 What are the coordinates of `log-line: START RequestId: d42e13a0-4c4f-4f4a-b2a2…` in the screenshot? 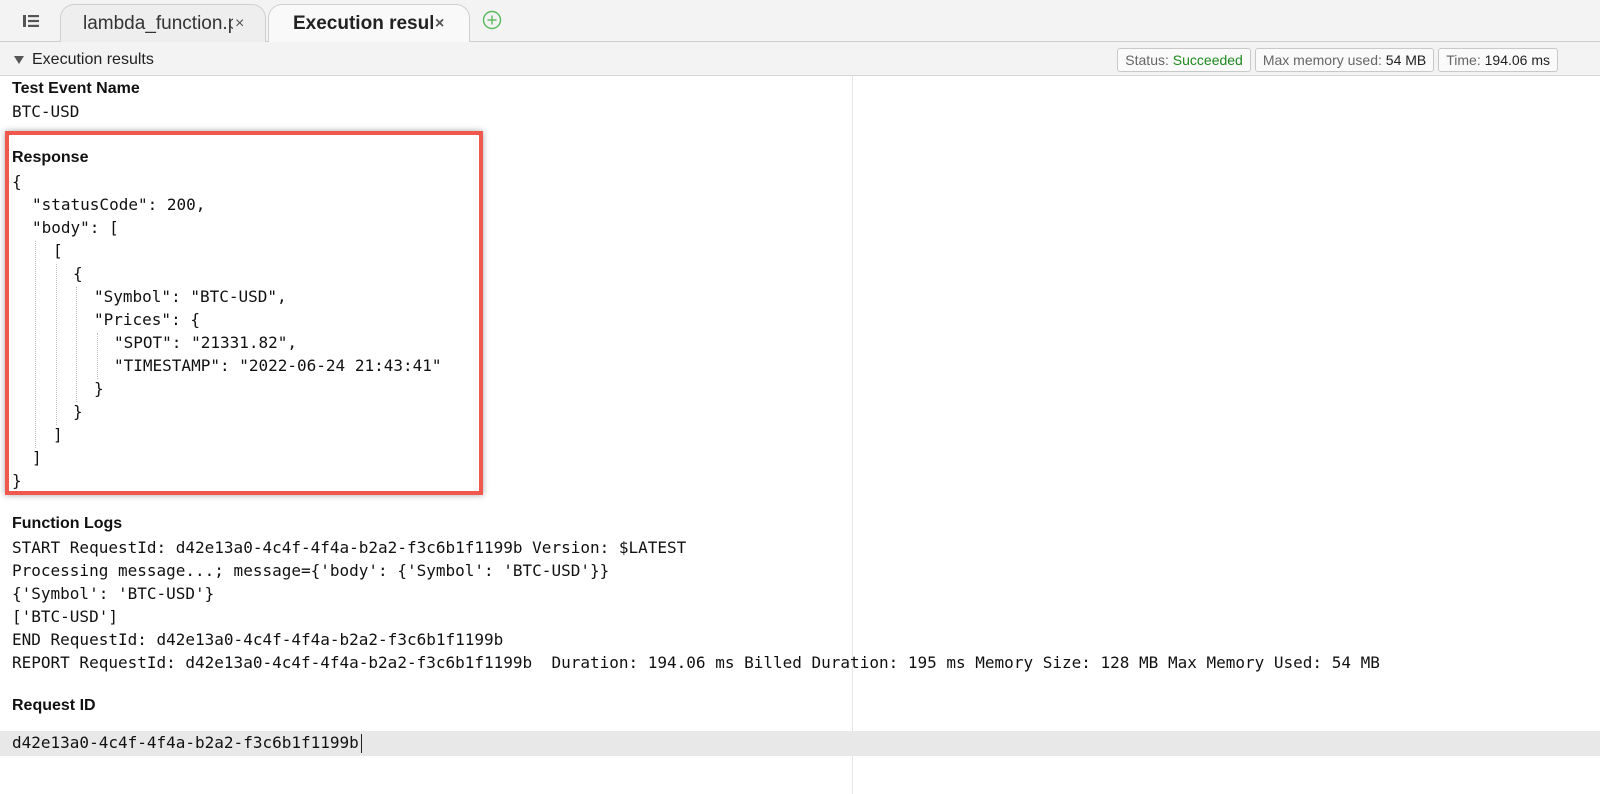 It's located at (349, 547).